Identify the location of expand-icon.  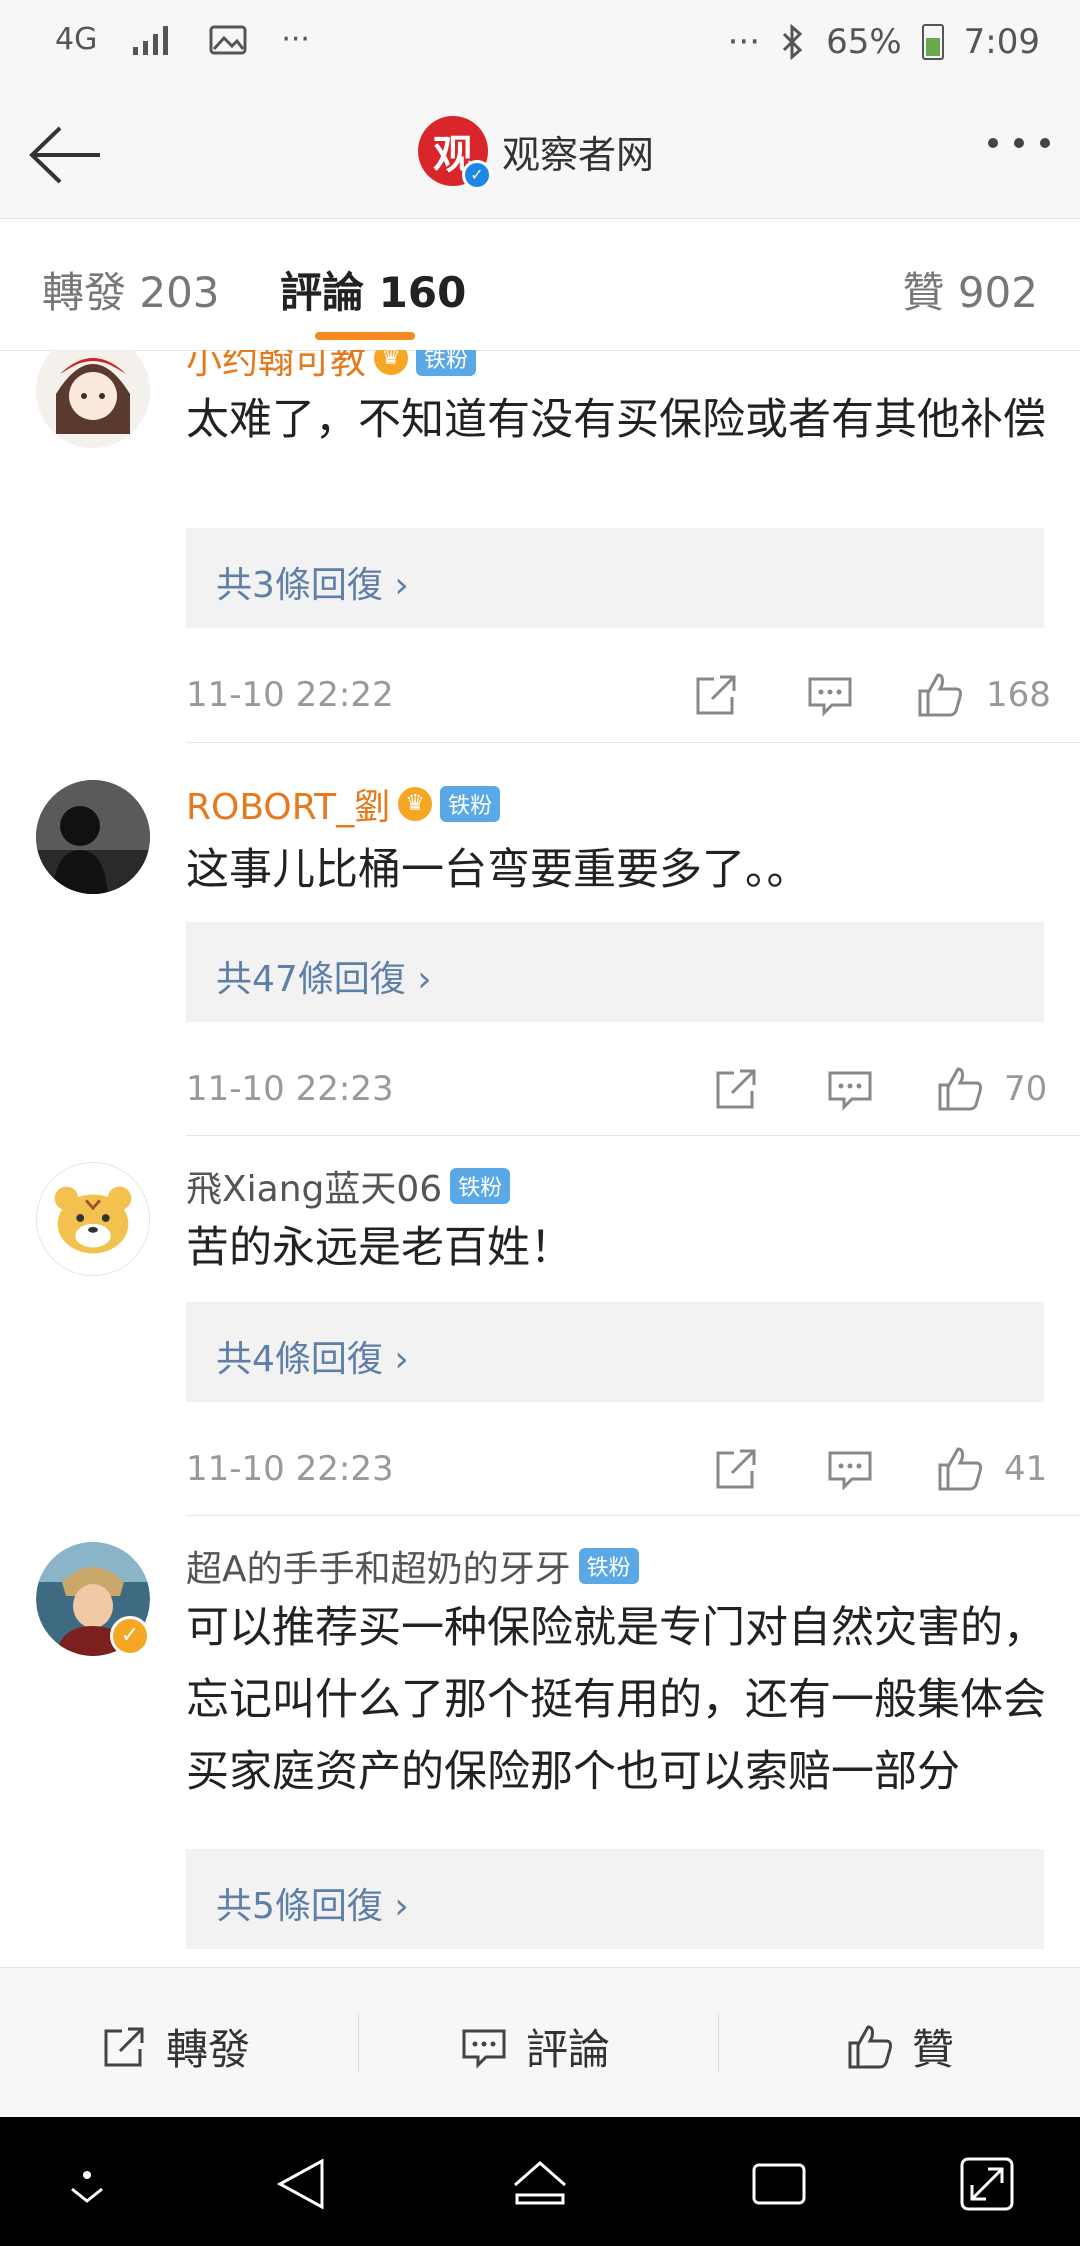
(987, 2184).